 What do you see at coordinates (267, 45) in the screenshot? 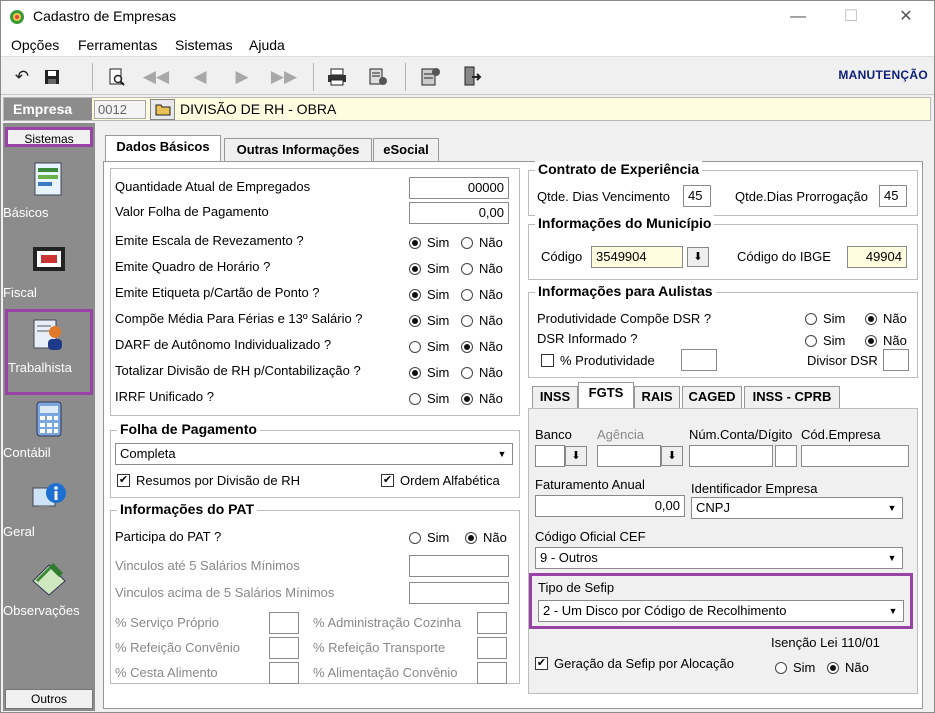
I see `menu-ajuda: Ajuda` at bounding box center [267, 45].